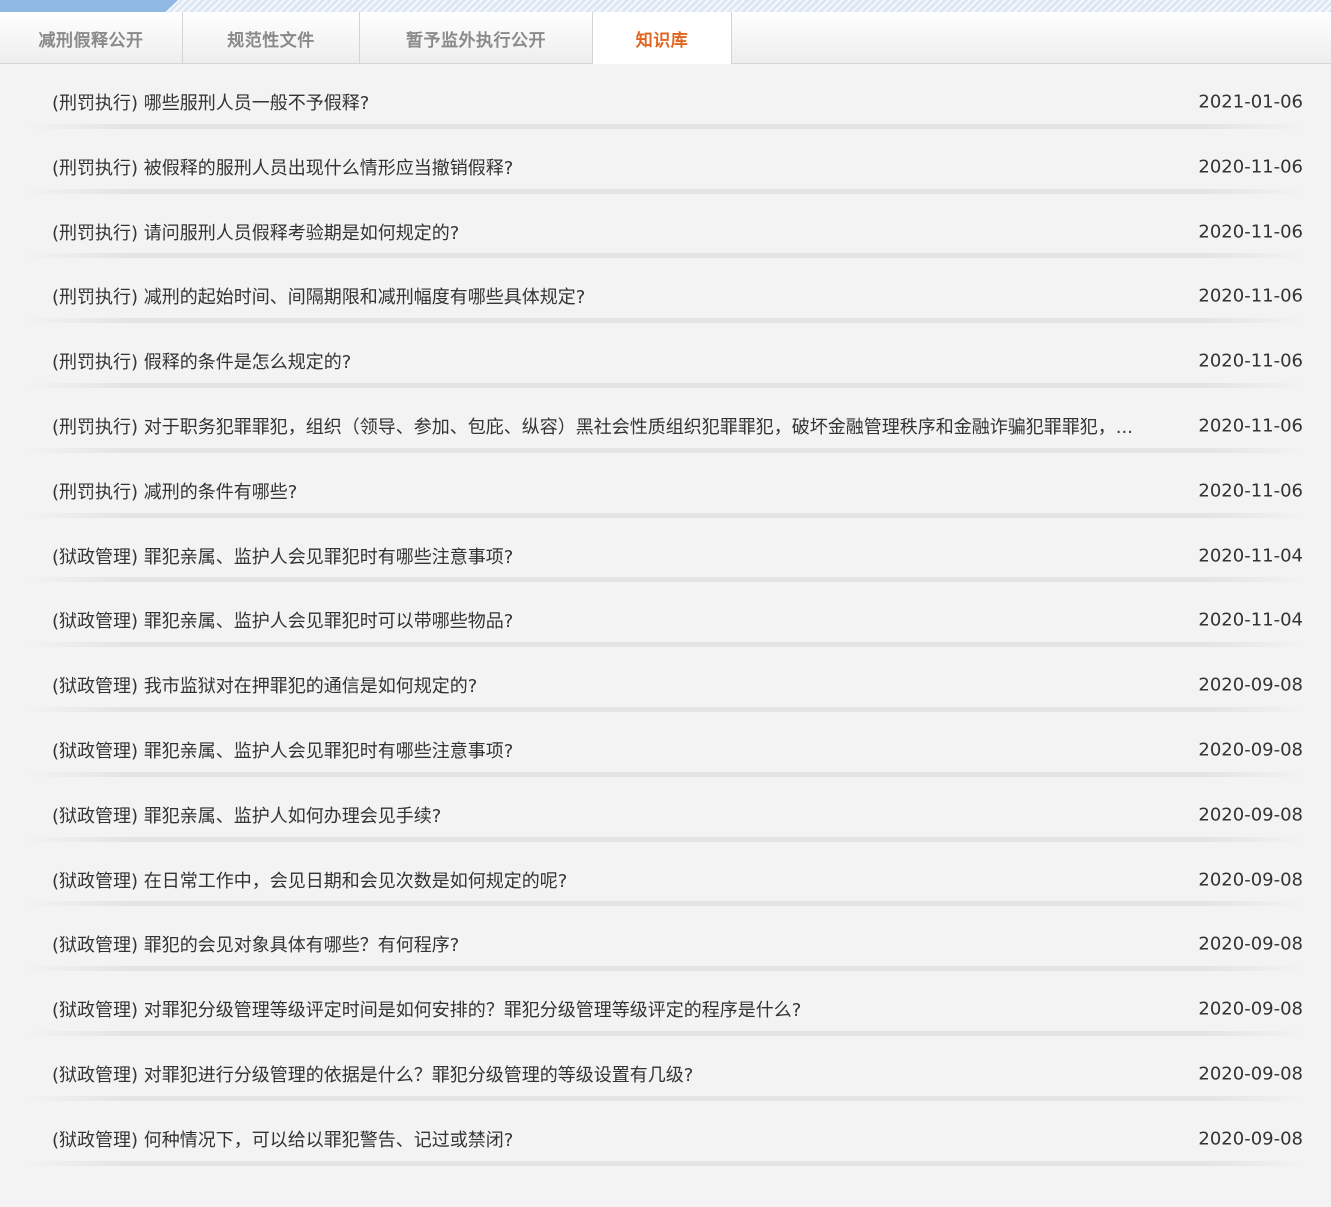 The width and height of the screenshot is (1331, 1207). I want to click on section-title-banner, so click(89, 6).